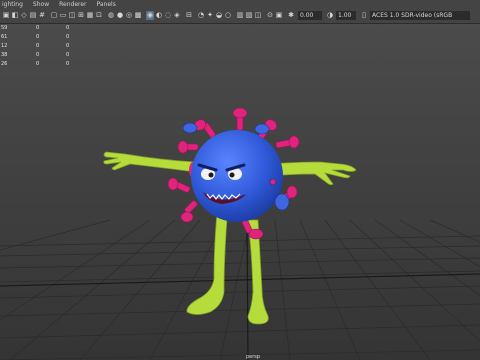  Describe the element at coordinates (249, 15) in the screenshot. I see `hud-toggle-icon: ▧` at that location.